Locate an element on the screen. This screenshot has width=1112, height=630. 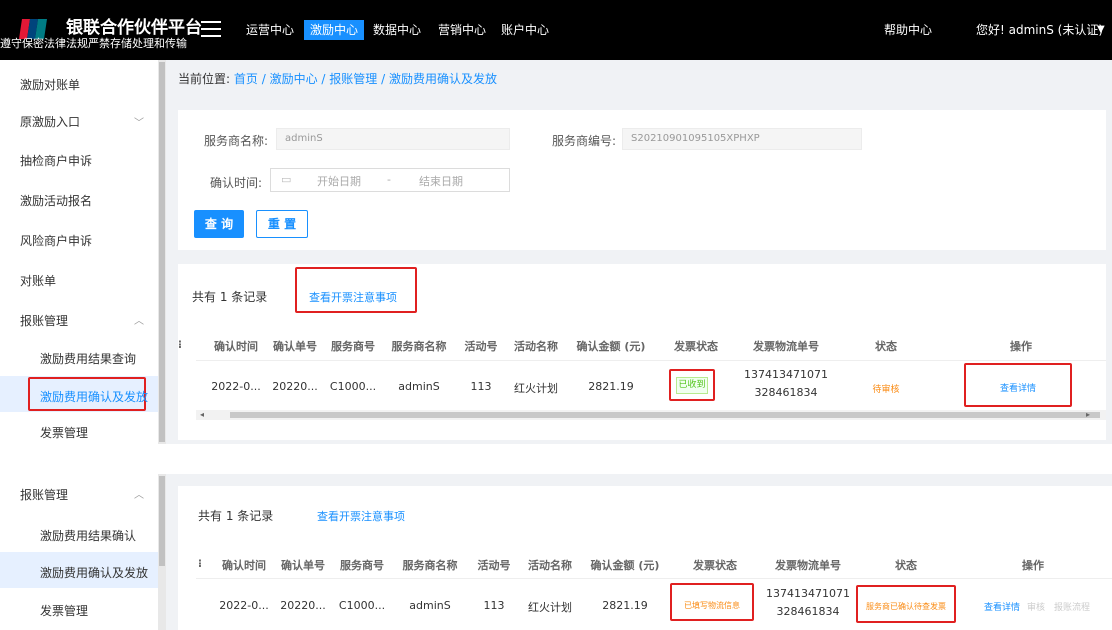
end-date-input: 结束日期 is located at coordinates (441, 181).